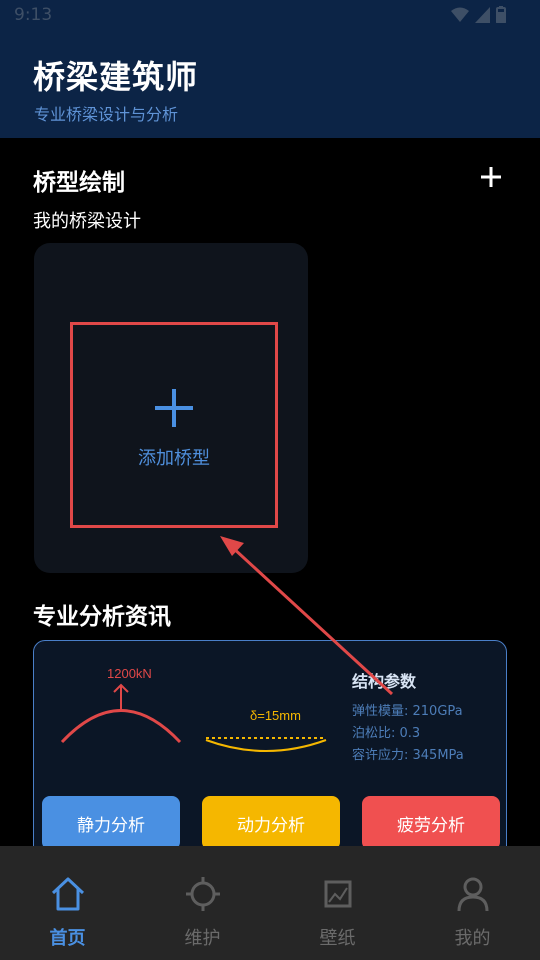 The height and width of the screenshot is (960, 540). Describe the element at coordinates (482, 14) in the screenshot. I see `signal-icon` at that location.